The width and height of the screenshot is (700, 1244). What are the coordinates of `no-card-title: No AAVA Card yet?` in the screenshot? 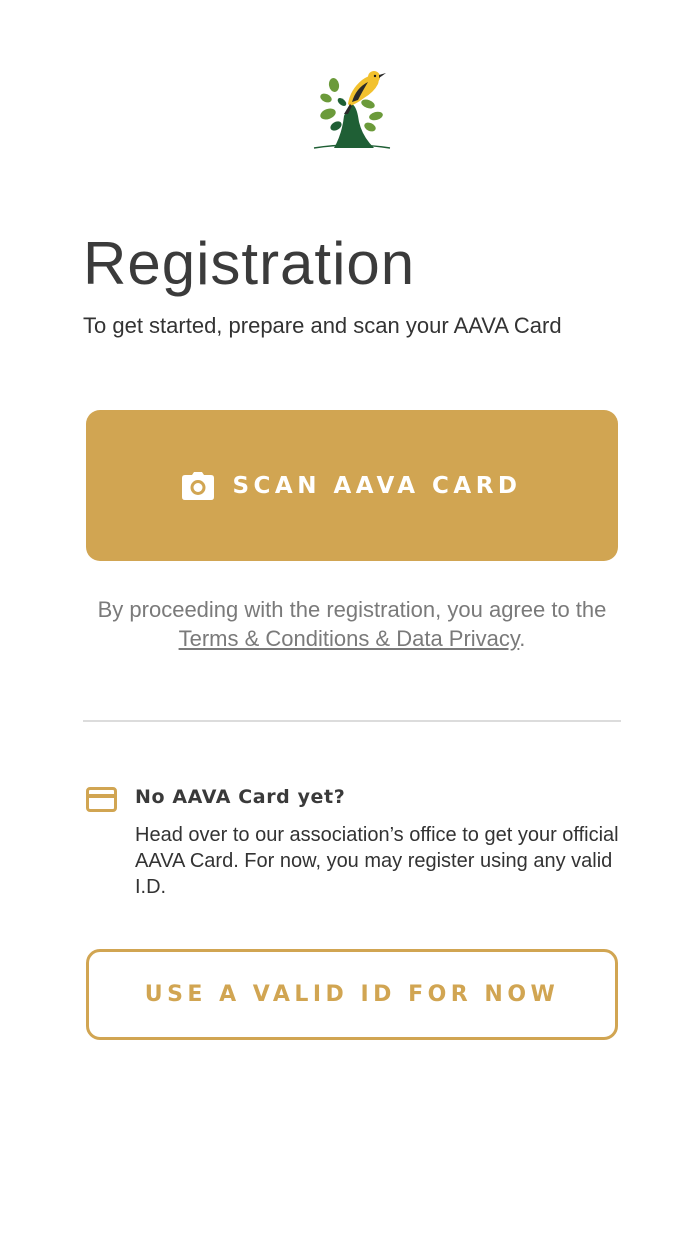 It's located at (240, 797).